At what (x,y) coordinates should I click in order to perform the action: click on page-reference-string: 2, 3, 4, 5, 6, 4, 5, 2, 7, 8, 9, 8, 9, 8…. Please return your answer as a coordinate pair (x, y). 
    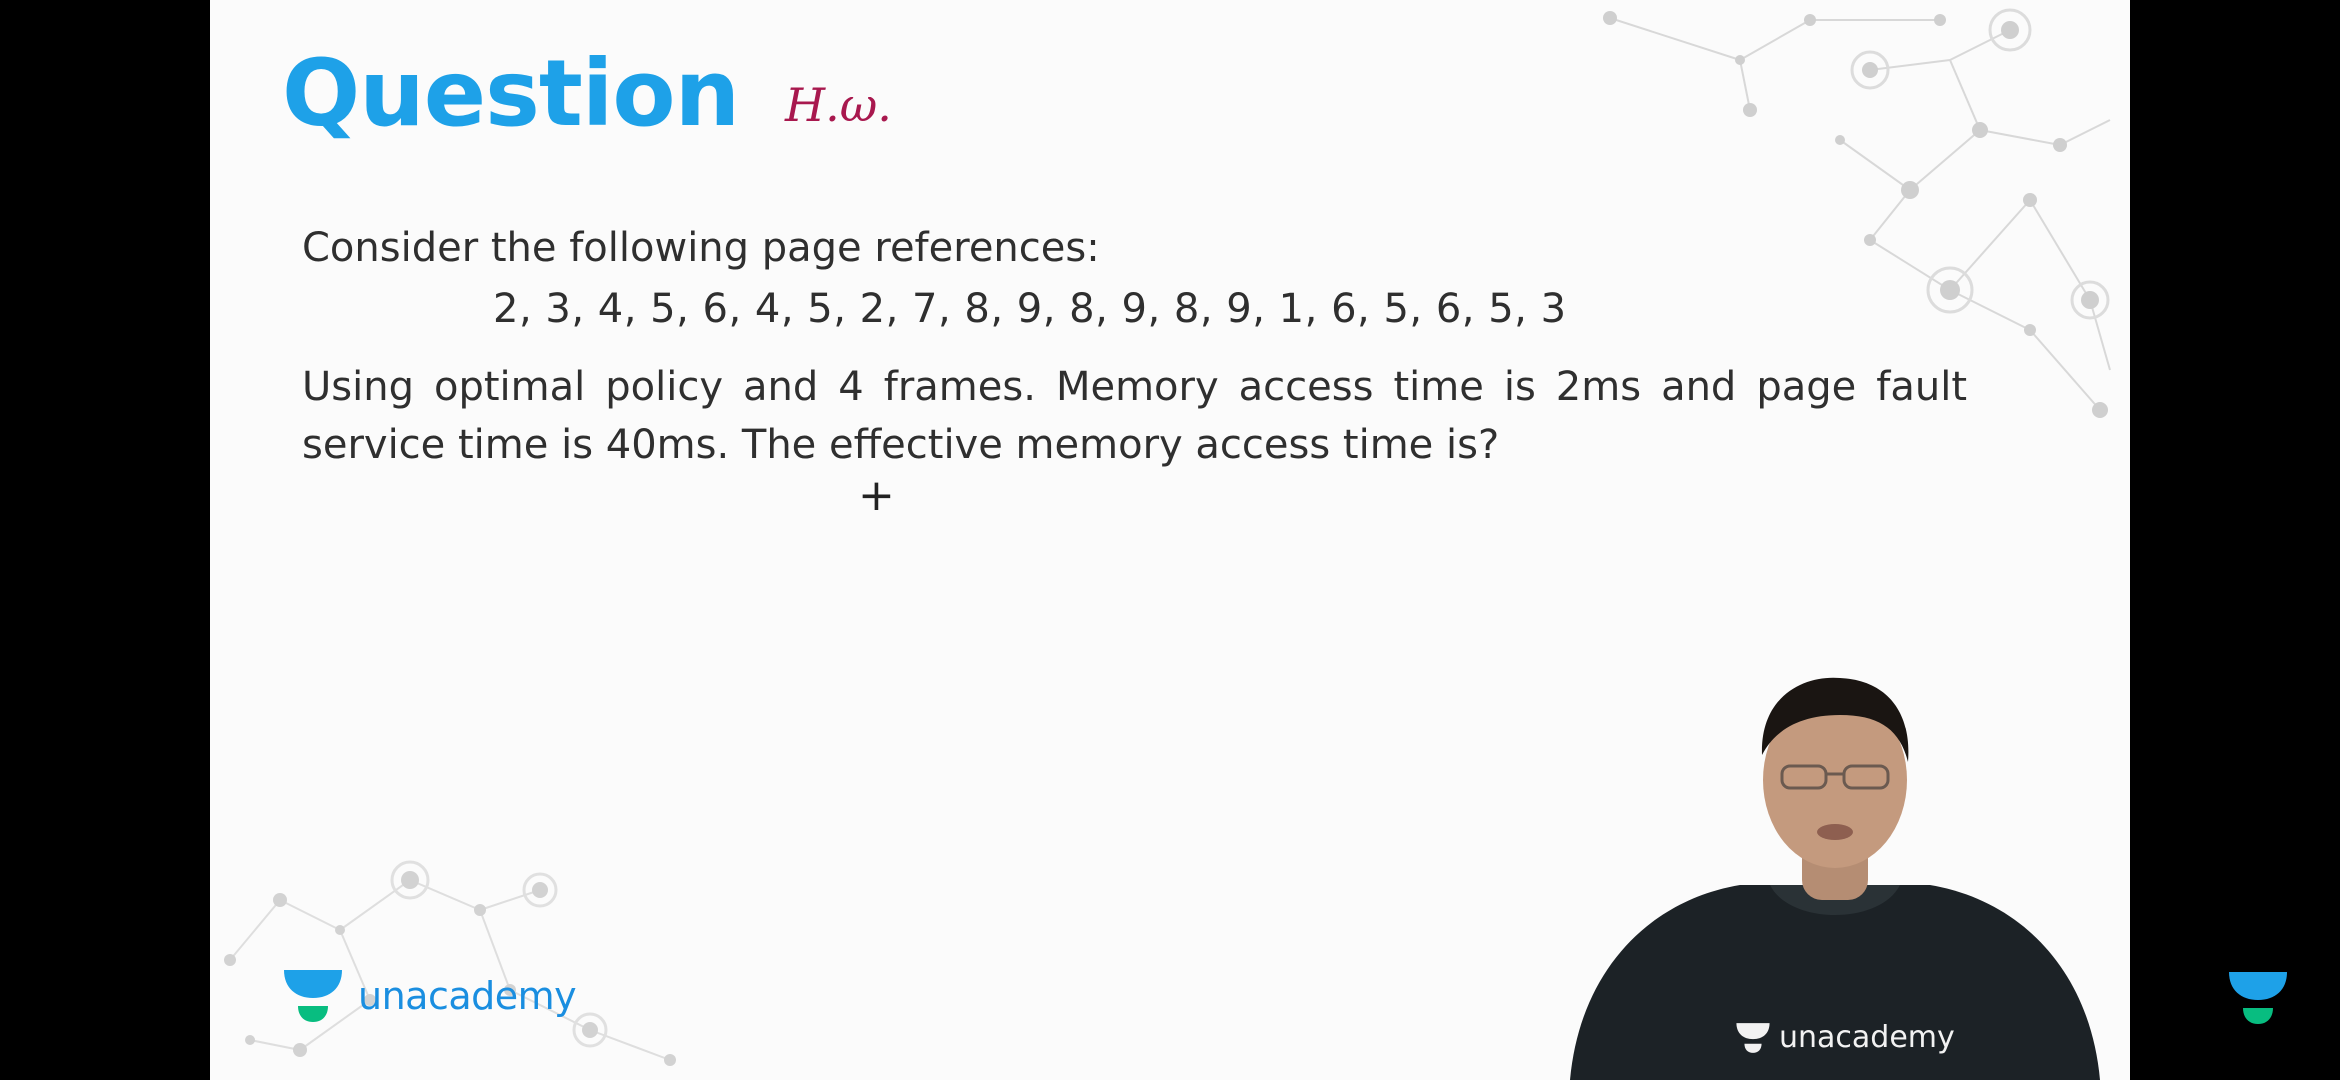
    Looking at the image, I should click on (1030, 309).